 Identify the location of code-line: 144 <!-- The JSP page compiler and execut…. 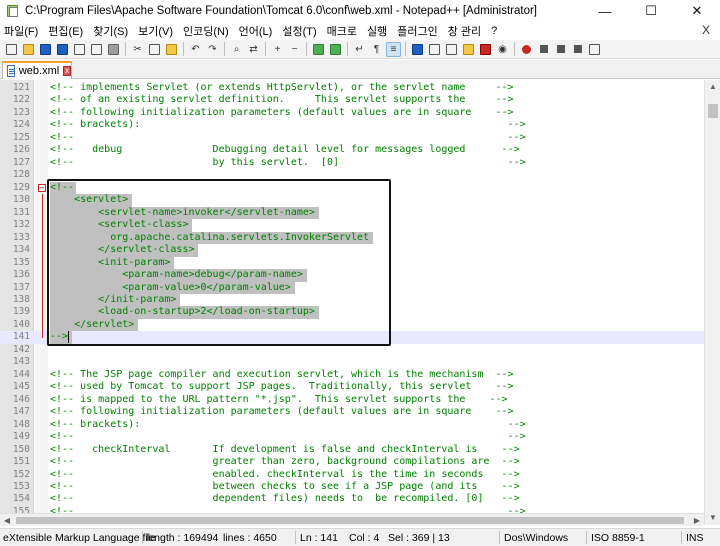
(352, 375).